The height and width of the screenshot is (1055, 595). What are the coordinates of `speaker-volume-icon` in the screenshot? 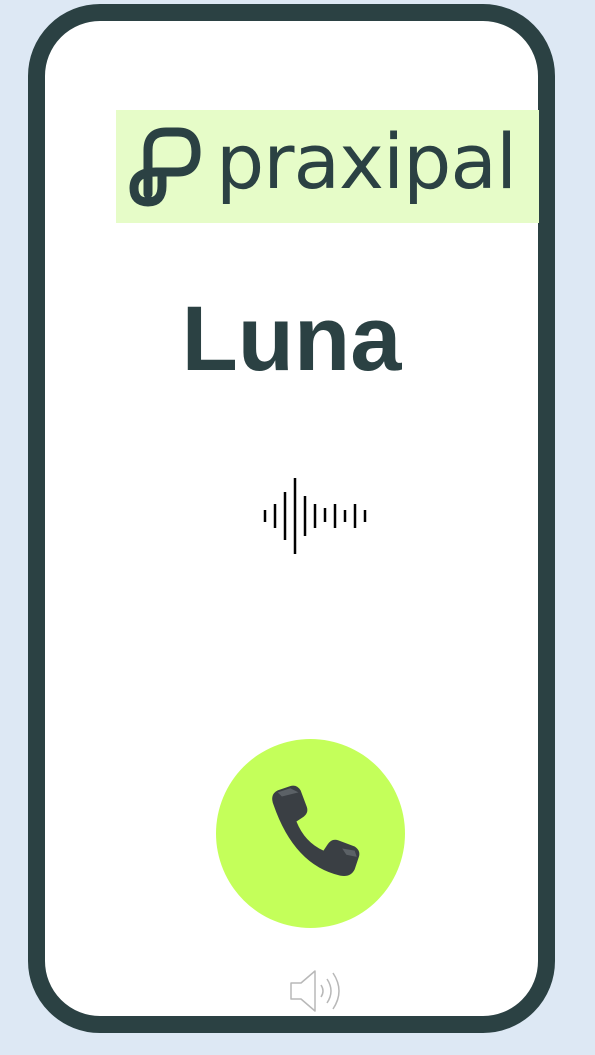 It's located at (315, 991).